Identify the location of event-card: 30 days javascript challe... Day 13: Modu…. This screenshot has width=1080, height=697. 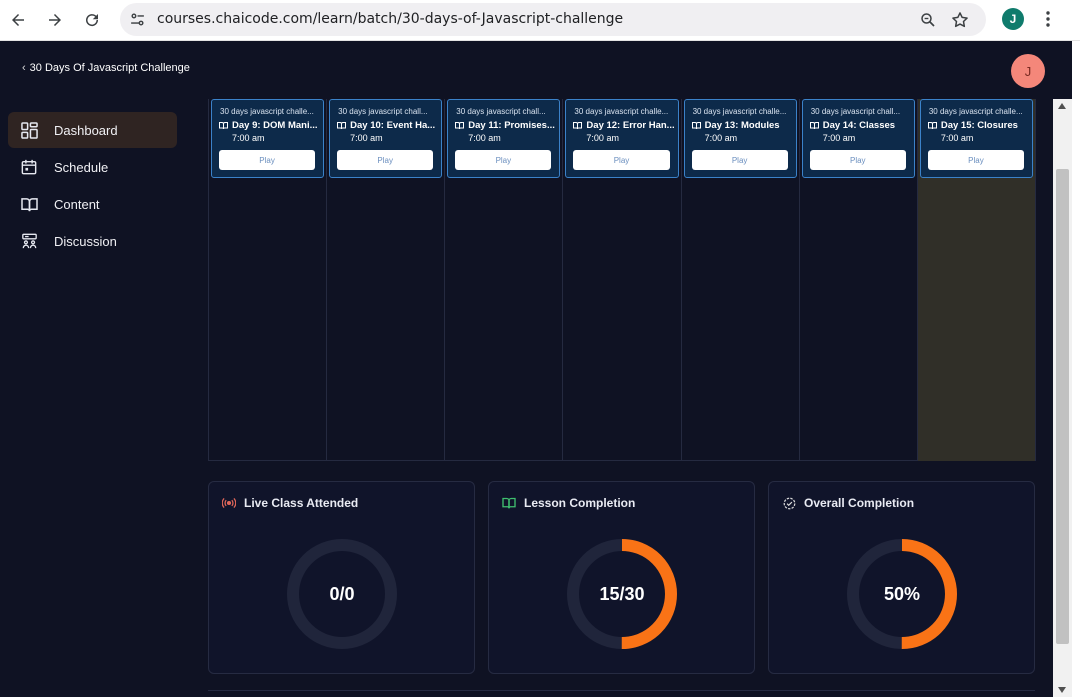
(740, 138).